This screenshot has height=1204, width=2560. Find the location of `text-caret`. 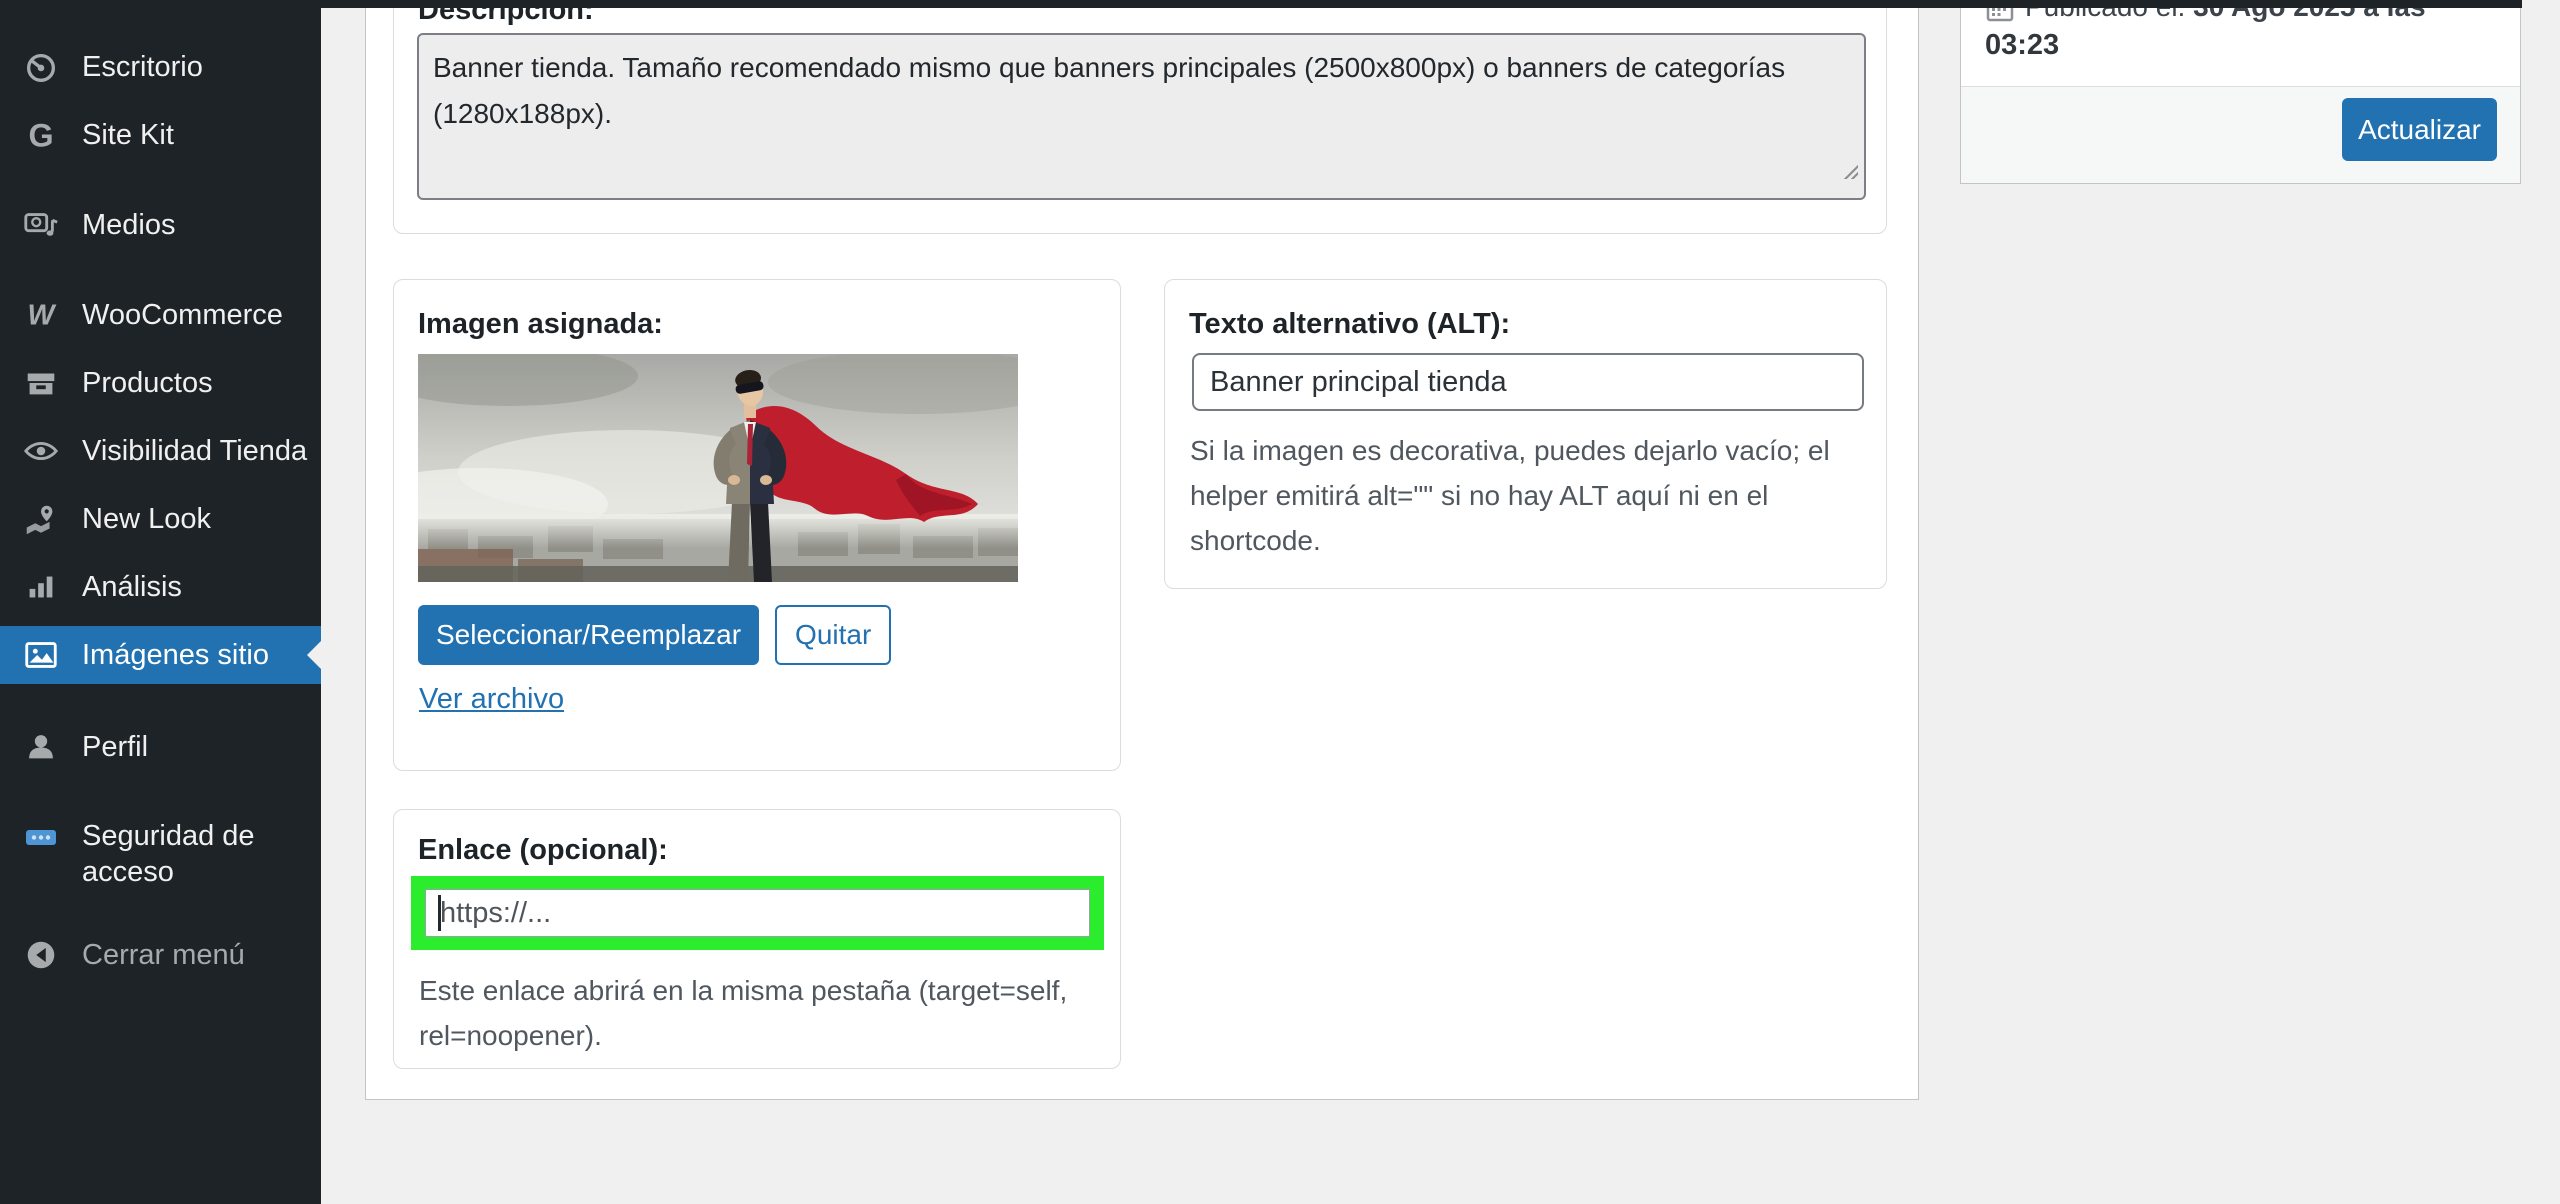

text-caret is located at coordinates (439, 913).